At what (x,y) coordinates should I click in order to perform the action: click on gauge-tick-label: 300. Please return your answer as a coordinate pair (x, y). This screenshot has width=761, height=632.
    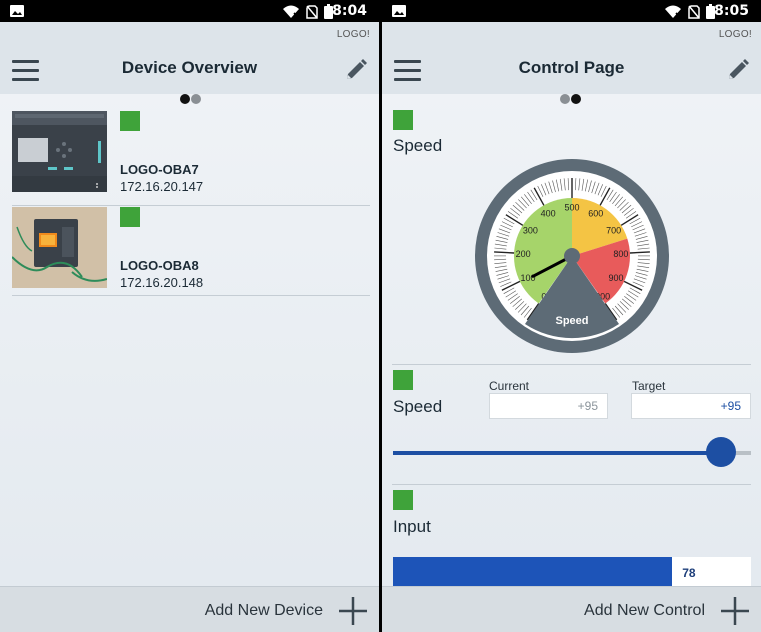
    Looking at the image, I should click on (530, 231).